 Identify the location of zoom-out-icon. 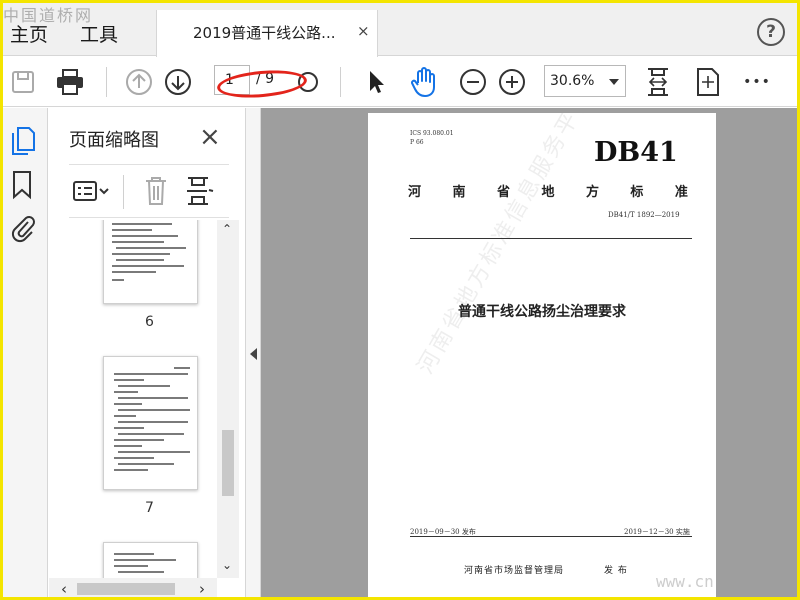
(473, 82).